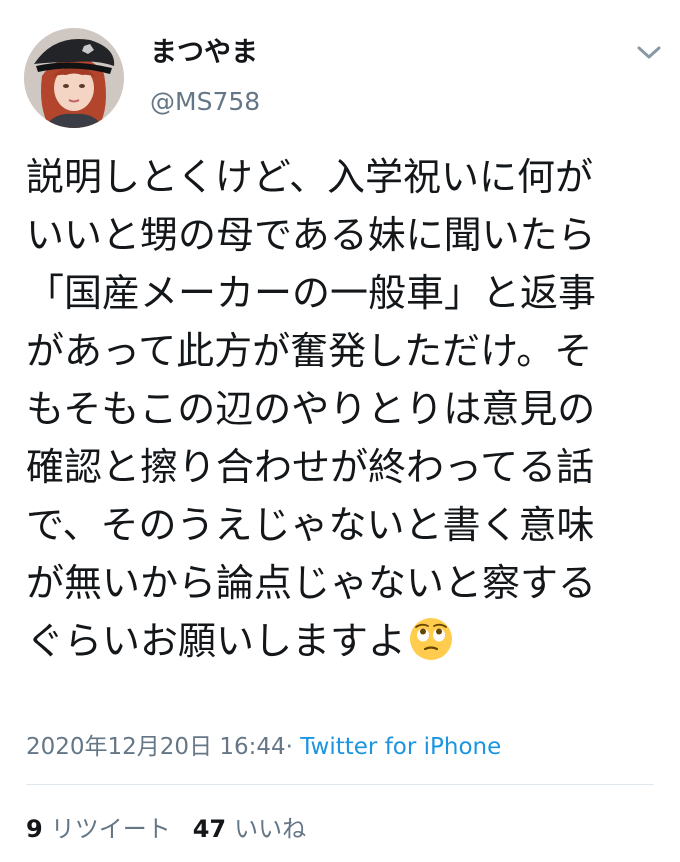 The height and width of the screenshot is (862, 680). What do you see at coordinates (311, 293) in the screenshot?
I see `tweet-text-line: 「国産メーカーの一般車」と返事` at bounding box center [311, 293].